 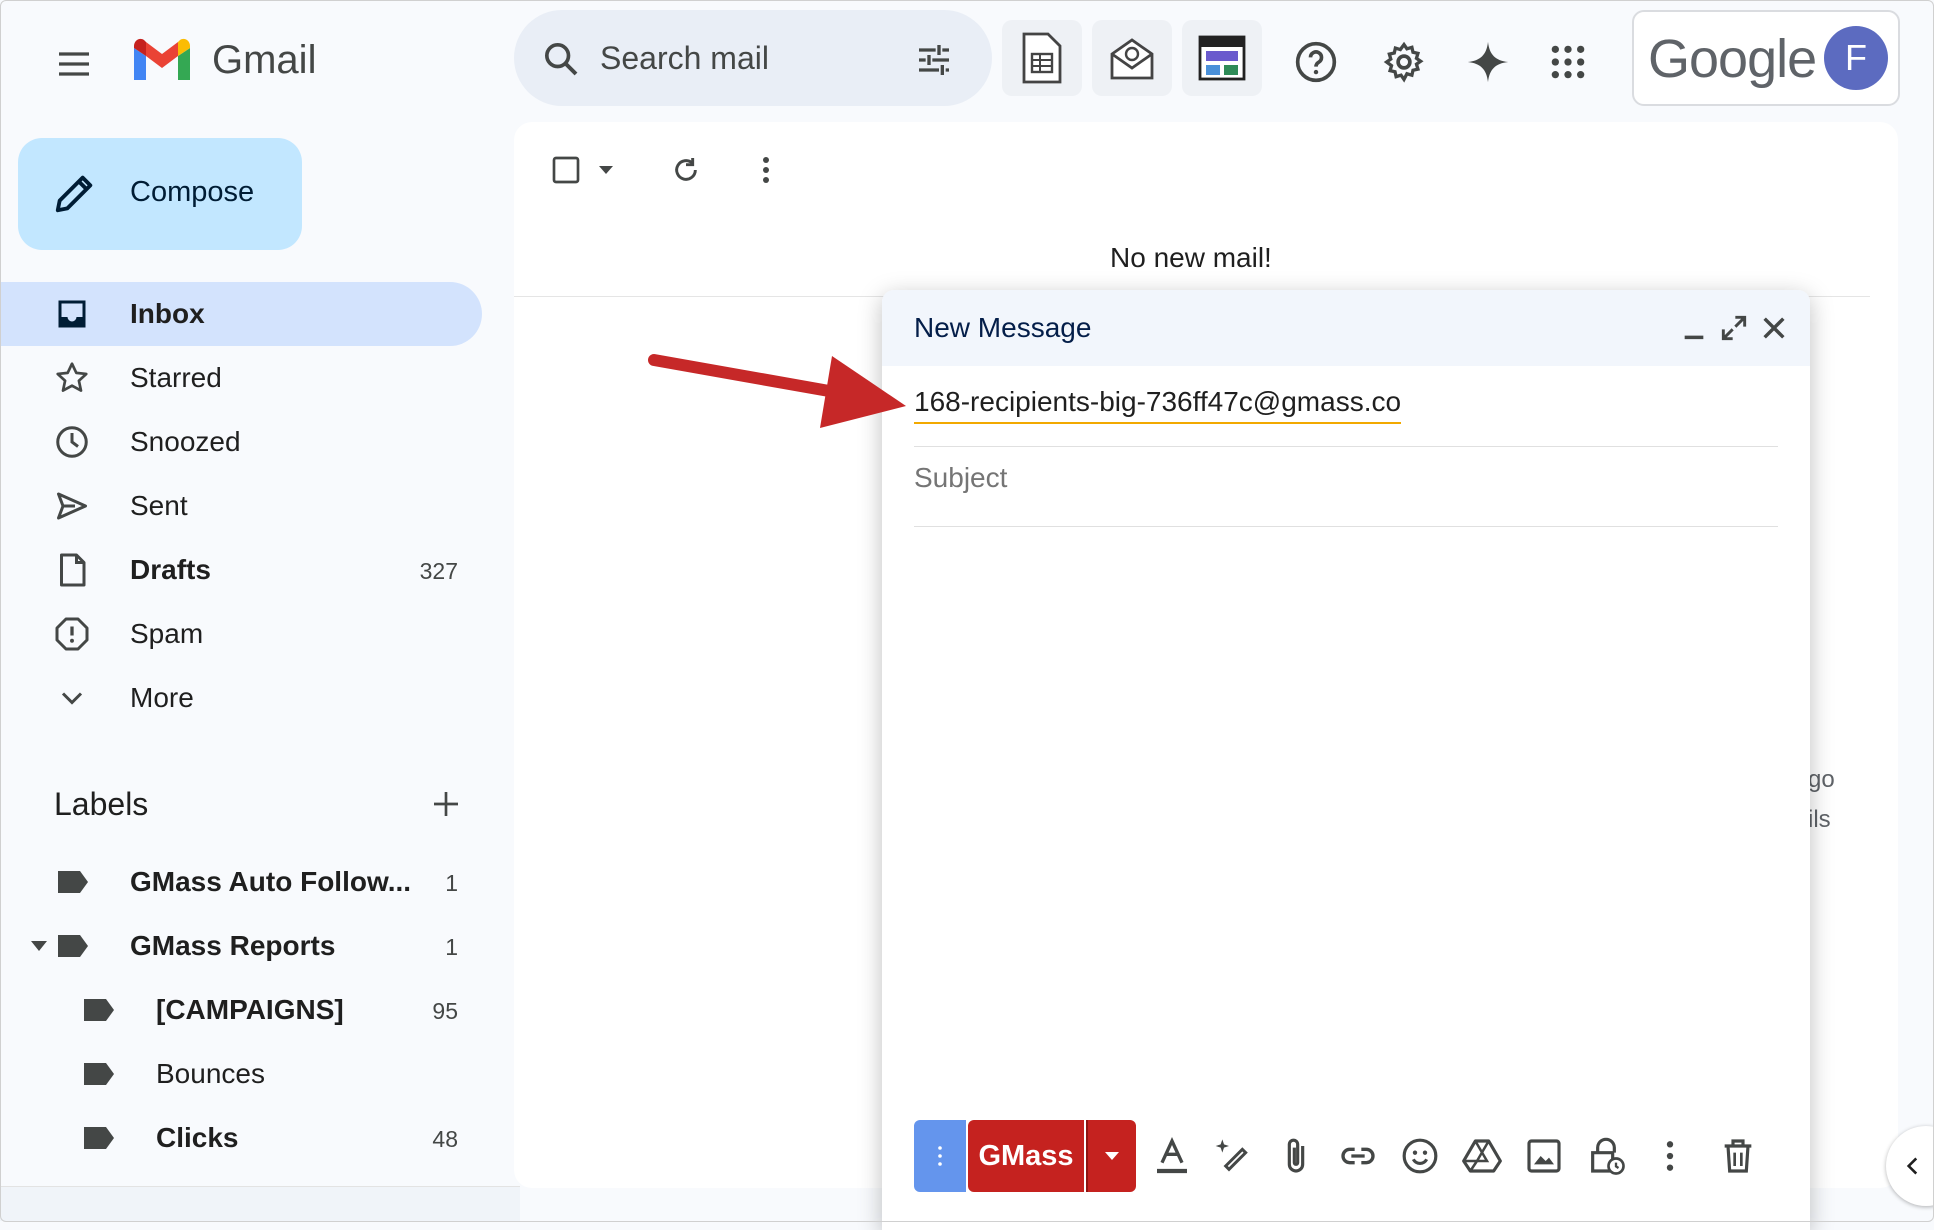 What do you see at coordinates (451, 947) in the screenshot?
I see `label-count: 1` at bounding box center [451, 947].